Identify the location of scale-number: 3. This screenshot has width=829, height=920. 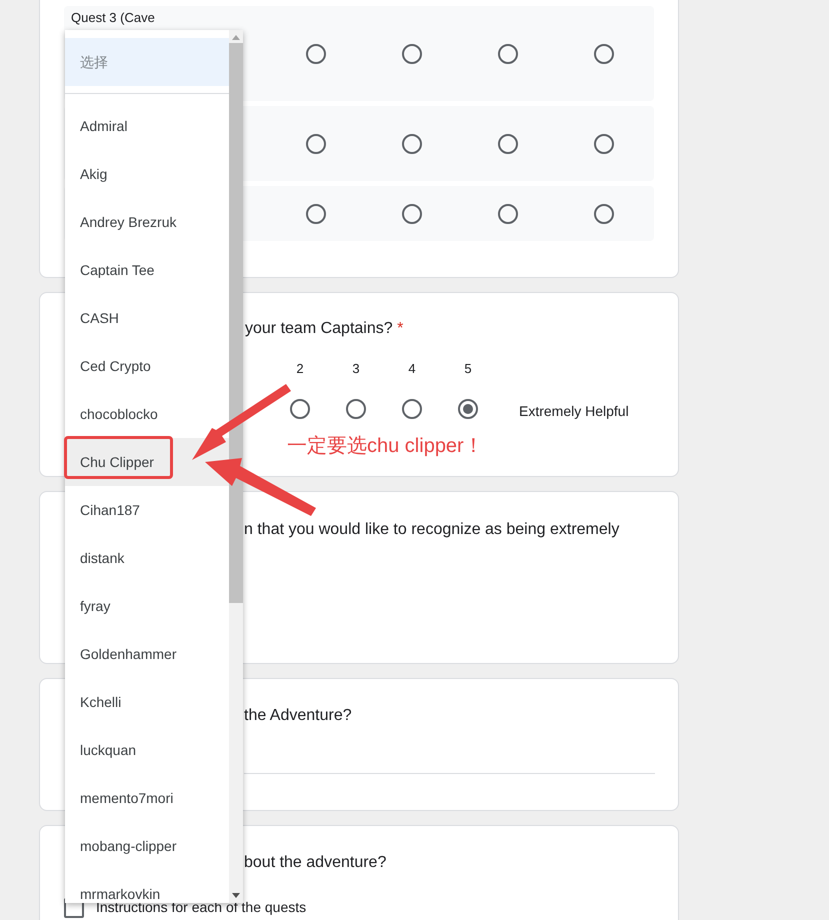
(356, 367).